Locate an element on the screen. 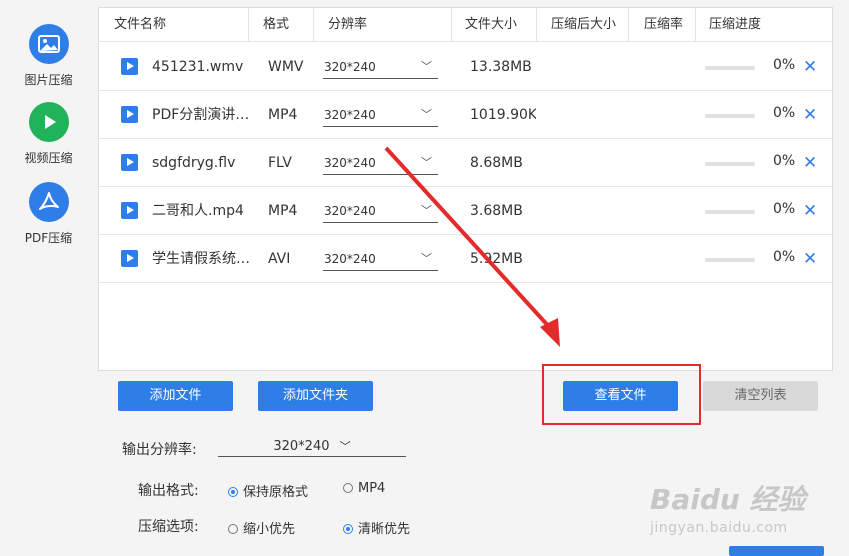 The image size is (849, 556). table-row: sdgfdryg.flv FLV 320*240 ﹀ 8.68MB 0% ✕ is located at coordinates (465, 163).